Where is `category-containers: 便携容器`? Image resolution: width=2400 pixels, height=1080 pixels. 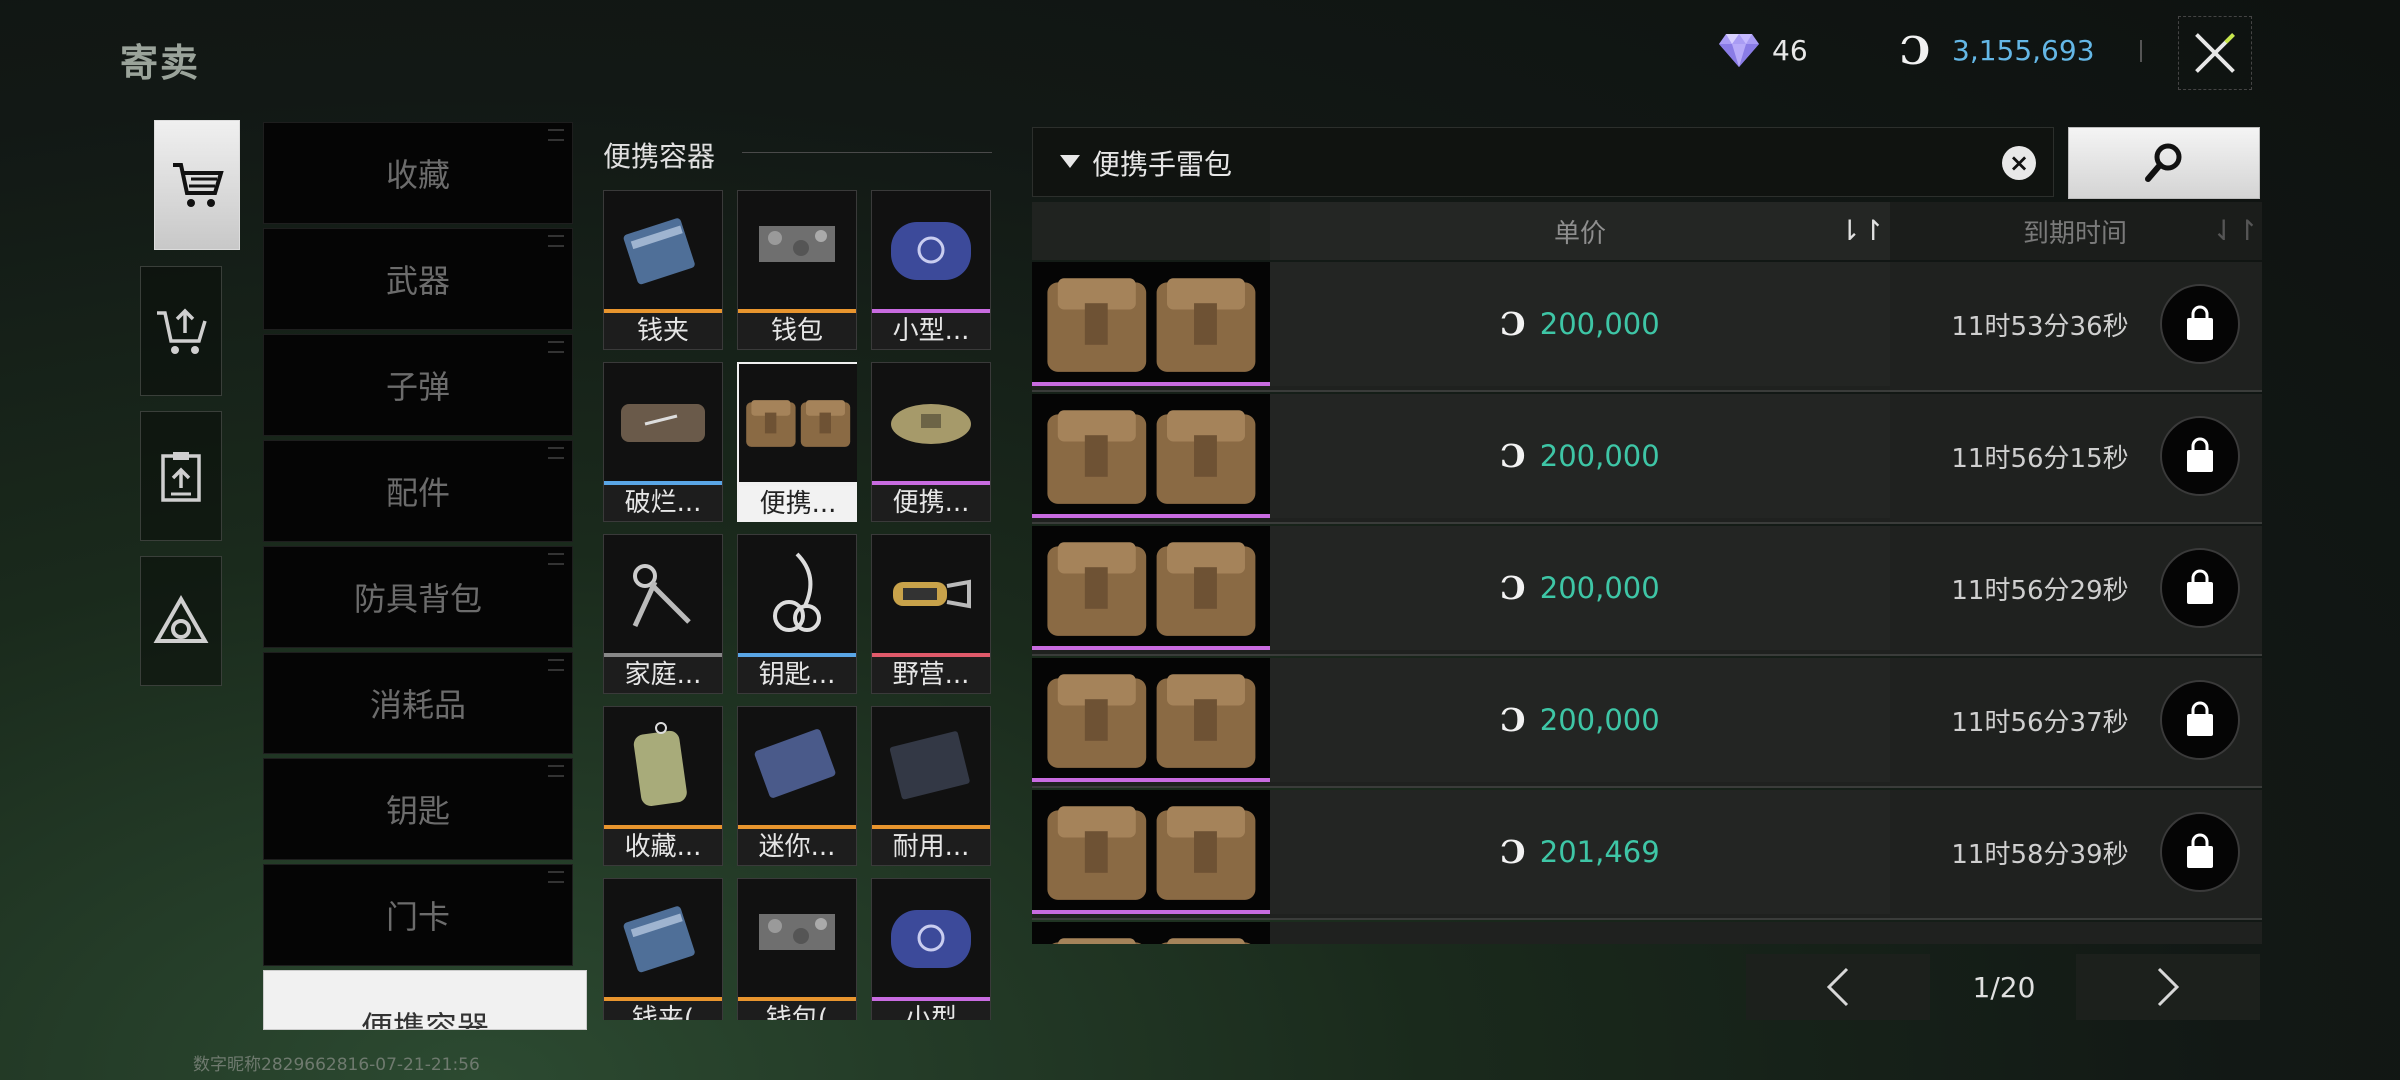
category-containers: 便携容器 is located at coordinates (425, 1000).